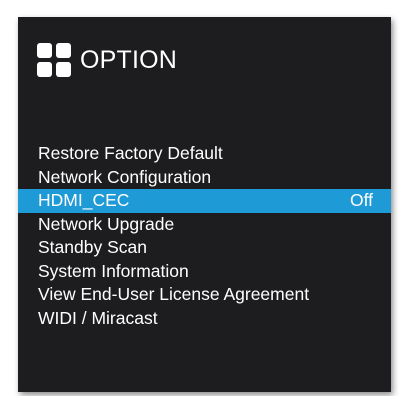 This screenshot has height=396, width=408. I want to click on menu-title: OPTION, so click(129, 59).